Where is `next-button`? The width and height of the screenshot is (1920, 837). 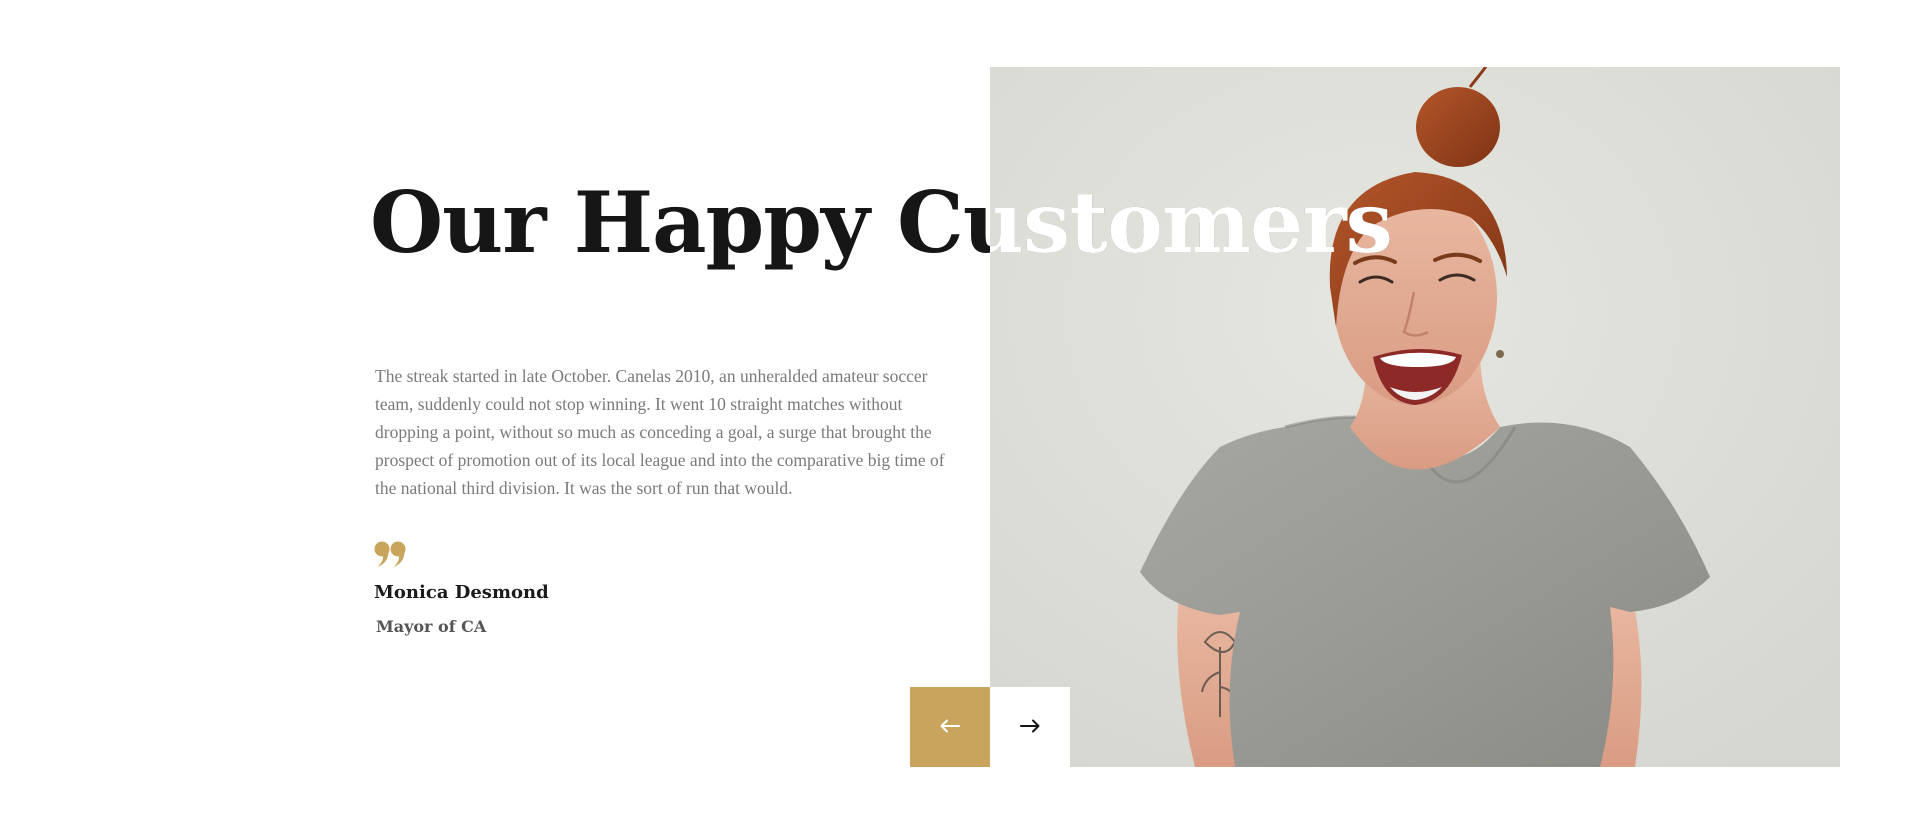 next-button is located at coordinates (1030, 727).